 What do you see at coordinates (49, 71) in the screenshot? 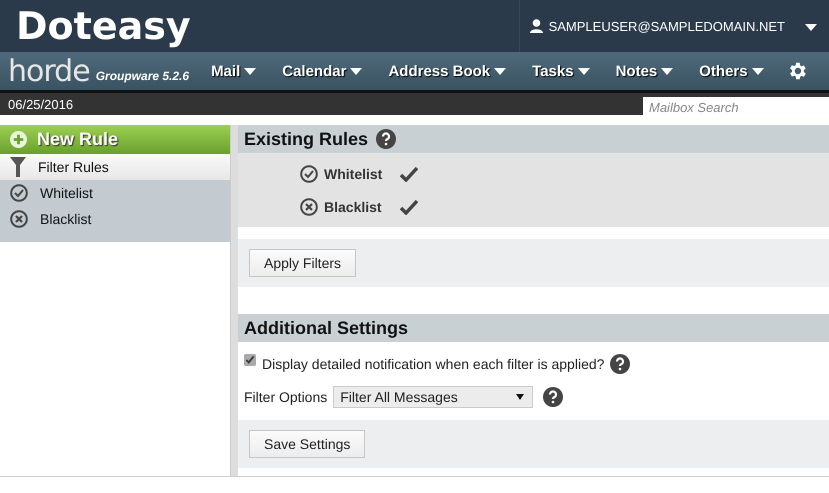
I see `logo: horde` at bounding box center [49, 71].